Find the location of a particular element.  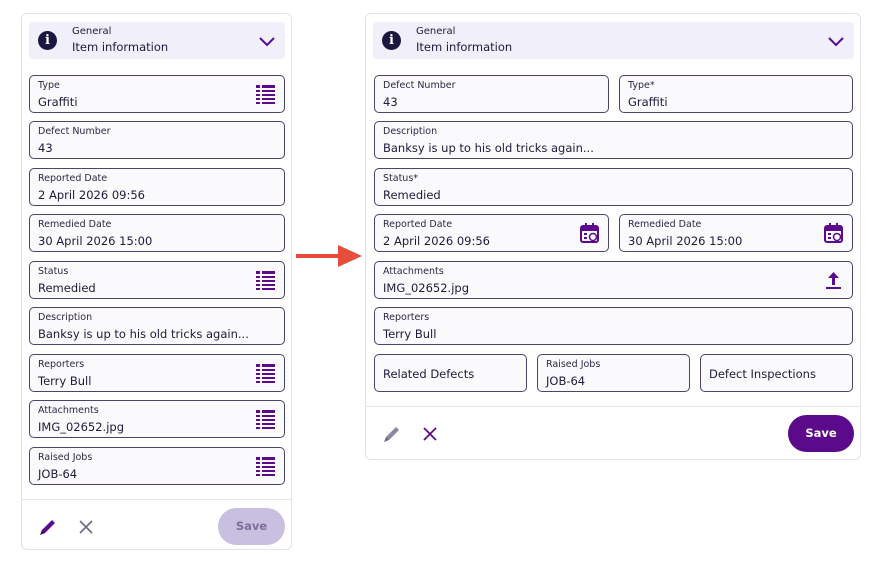

defect-inspections-button: Defect Inspections is located at coordinates (776, 373).